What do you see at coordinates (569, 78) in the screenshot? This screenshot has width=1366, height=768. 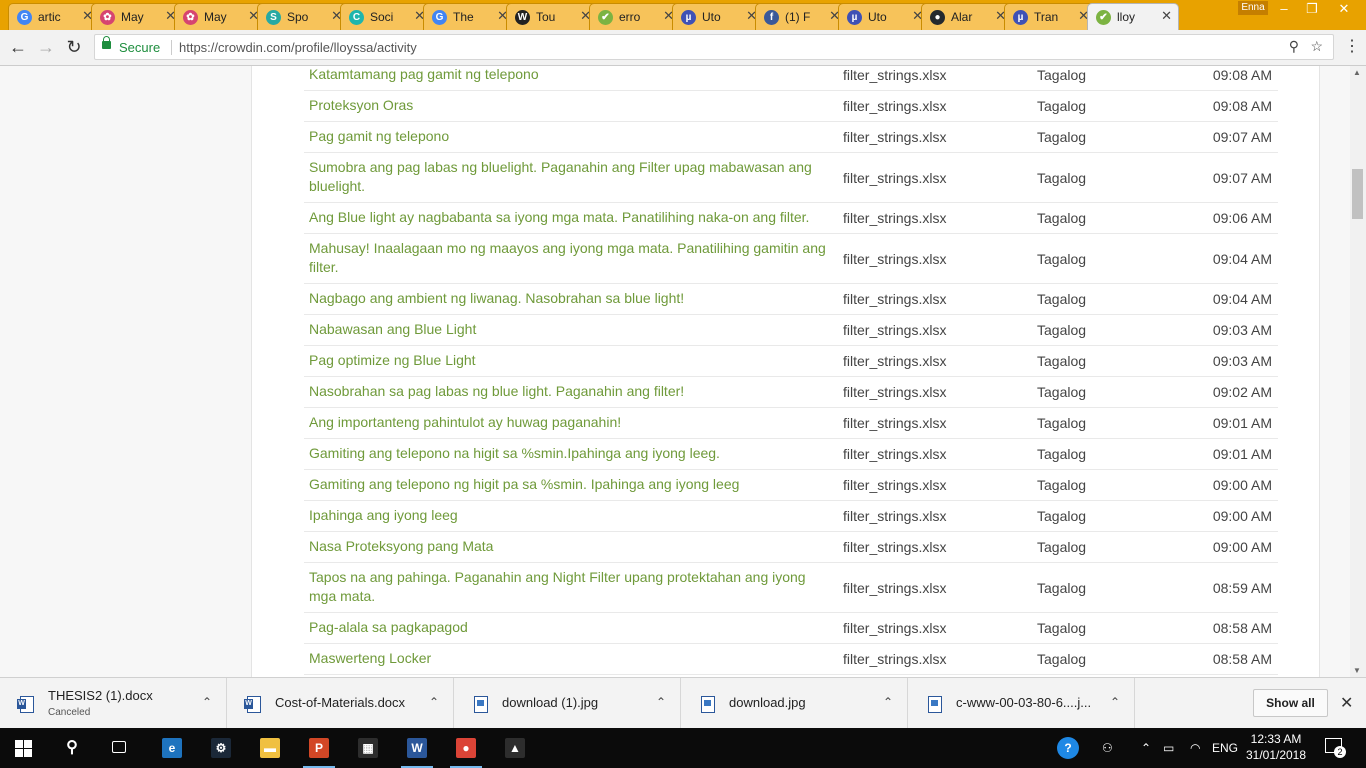 I see `translated-string-link: Katamtamang pag gamit ng telepono` at bounding box center [569, 78].